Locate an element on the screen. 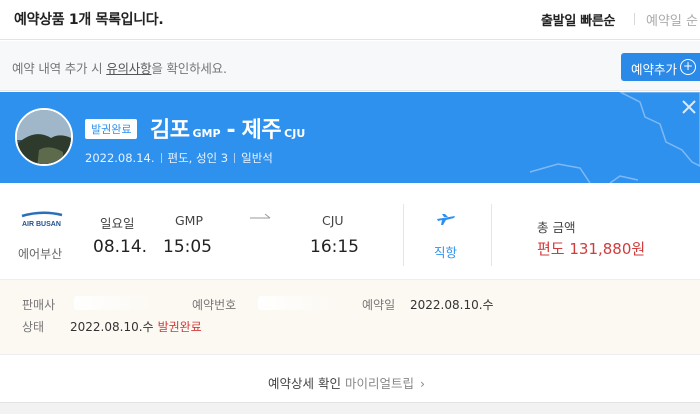 The width and height of the screenshot is (700, 414). origin-code: GMP is located at coordinates (206, 133).